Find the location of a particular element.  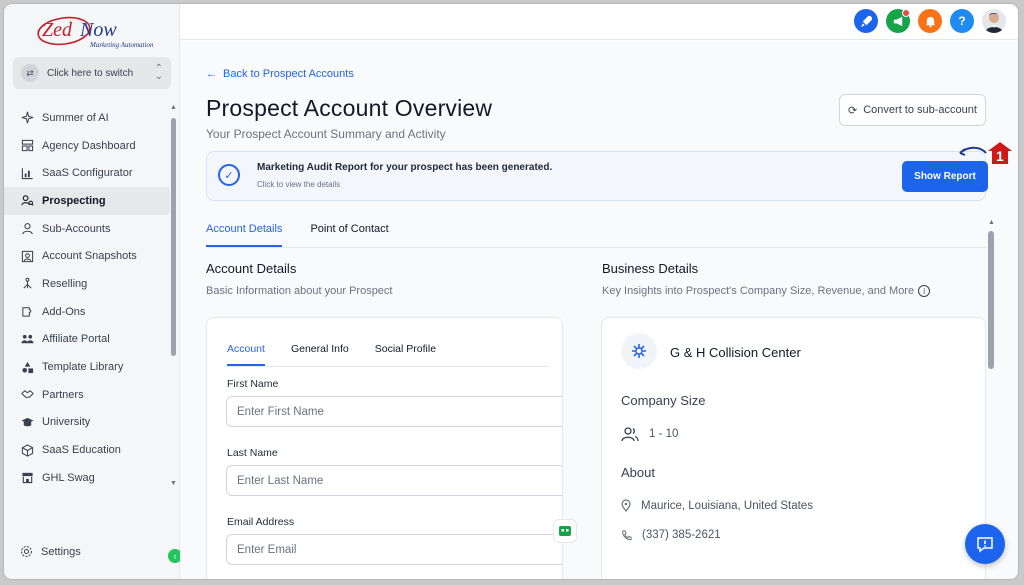

sidebar-item-saas-configurator: SaaS Configurator is located at coordinates (87, 173).